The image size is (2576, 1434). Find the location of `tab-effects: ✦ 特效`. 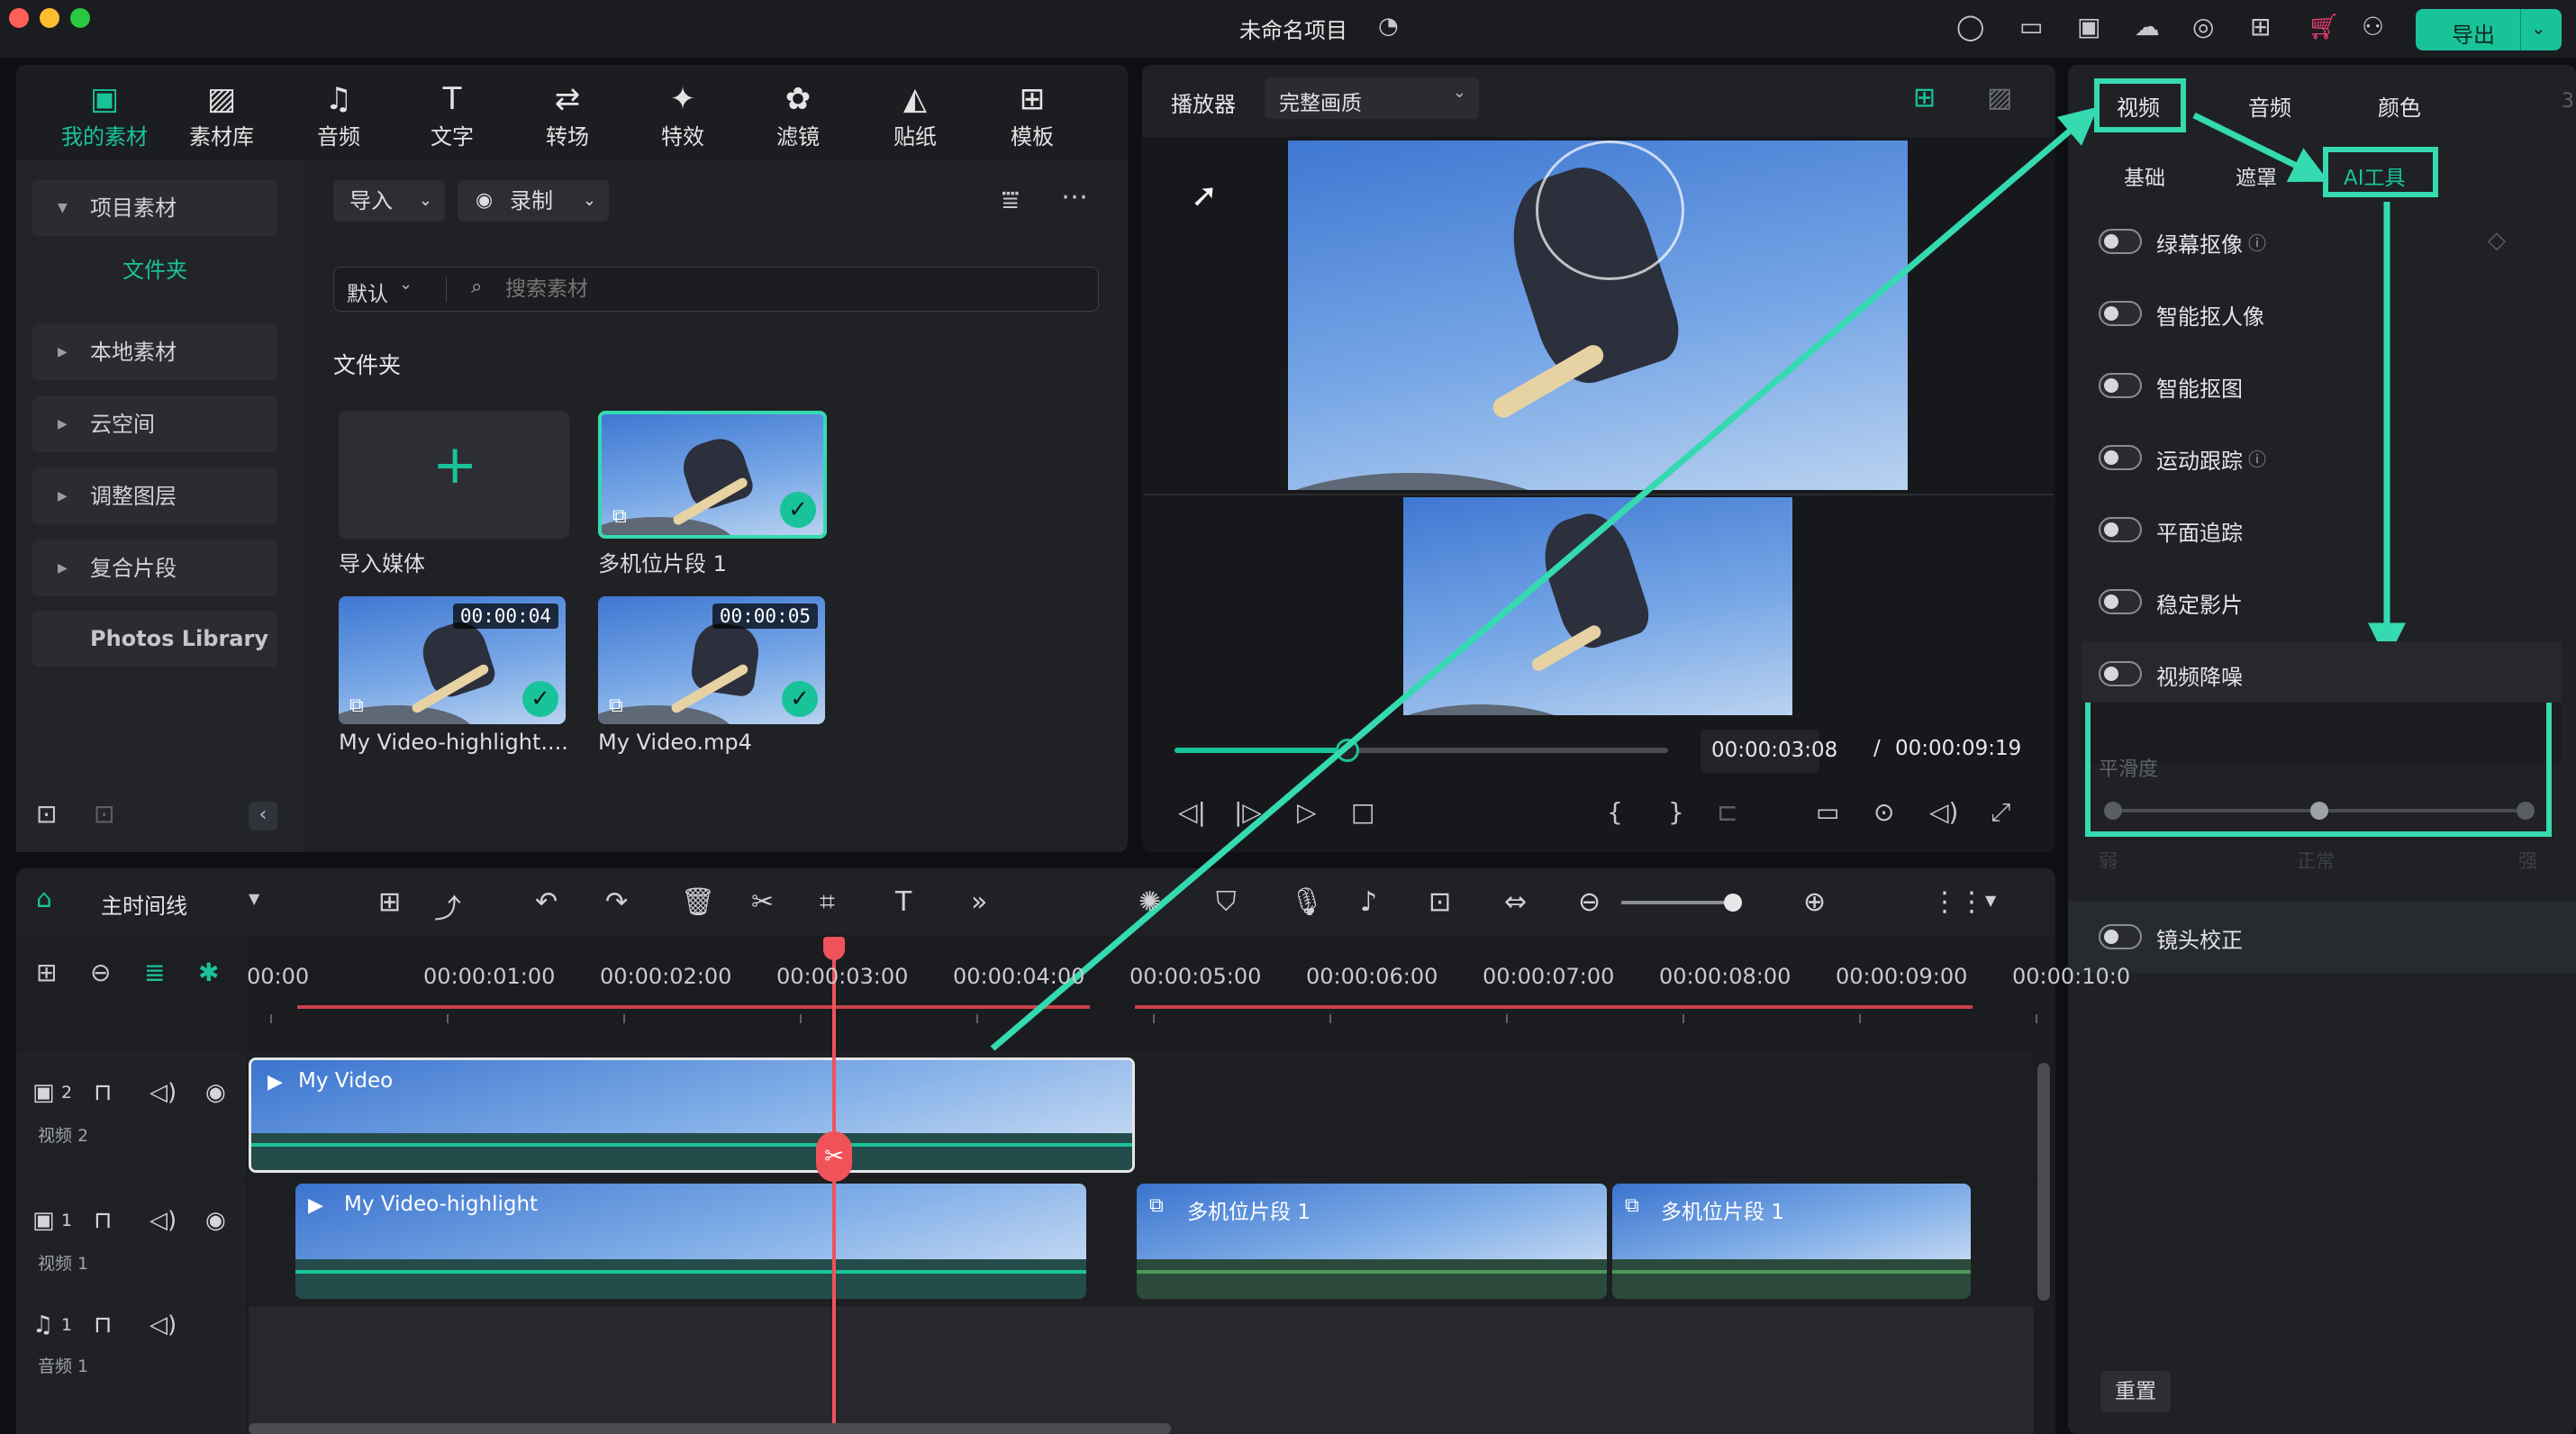

tab-effects: ✦ 特效 is located at coordinates (683, 117).